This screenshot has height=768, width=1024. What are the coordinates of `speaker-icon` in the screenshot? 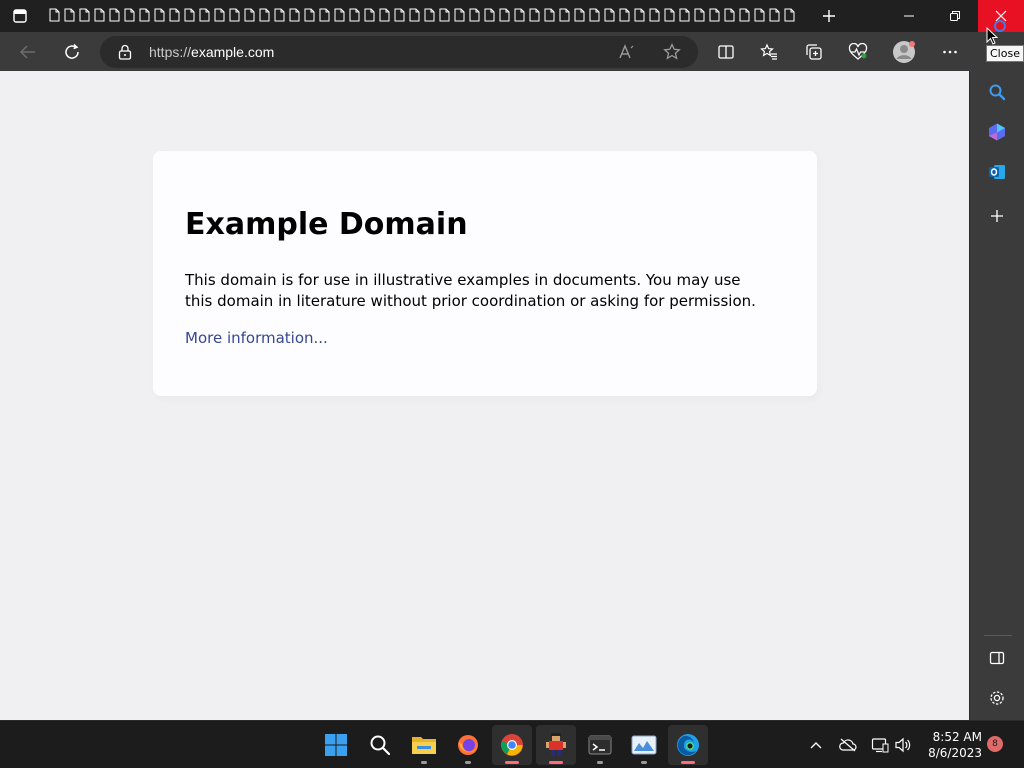 It's located at (903, 745).